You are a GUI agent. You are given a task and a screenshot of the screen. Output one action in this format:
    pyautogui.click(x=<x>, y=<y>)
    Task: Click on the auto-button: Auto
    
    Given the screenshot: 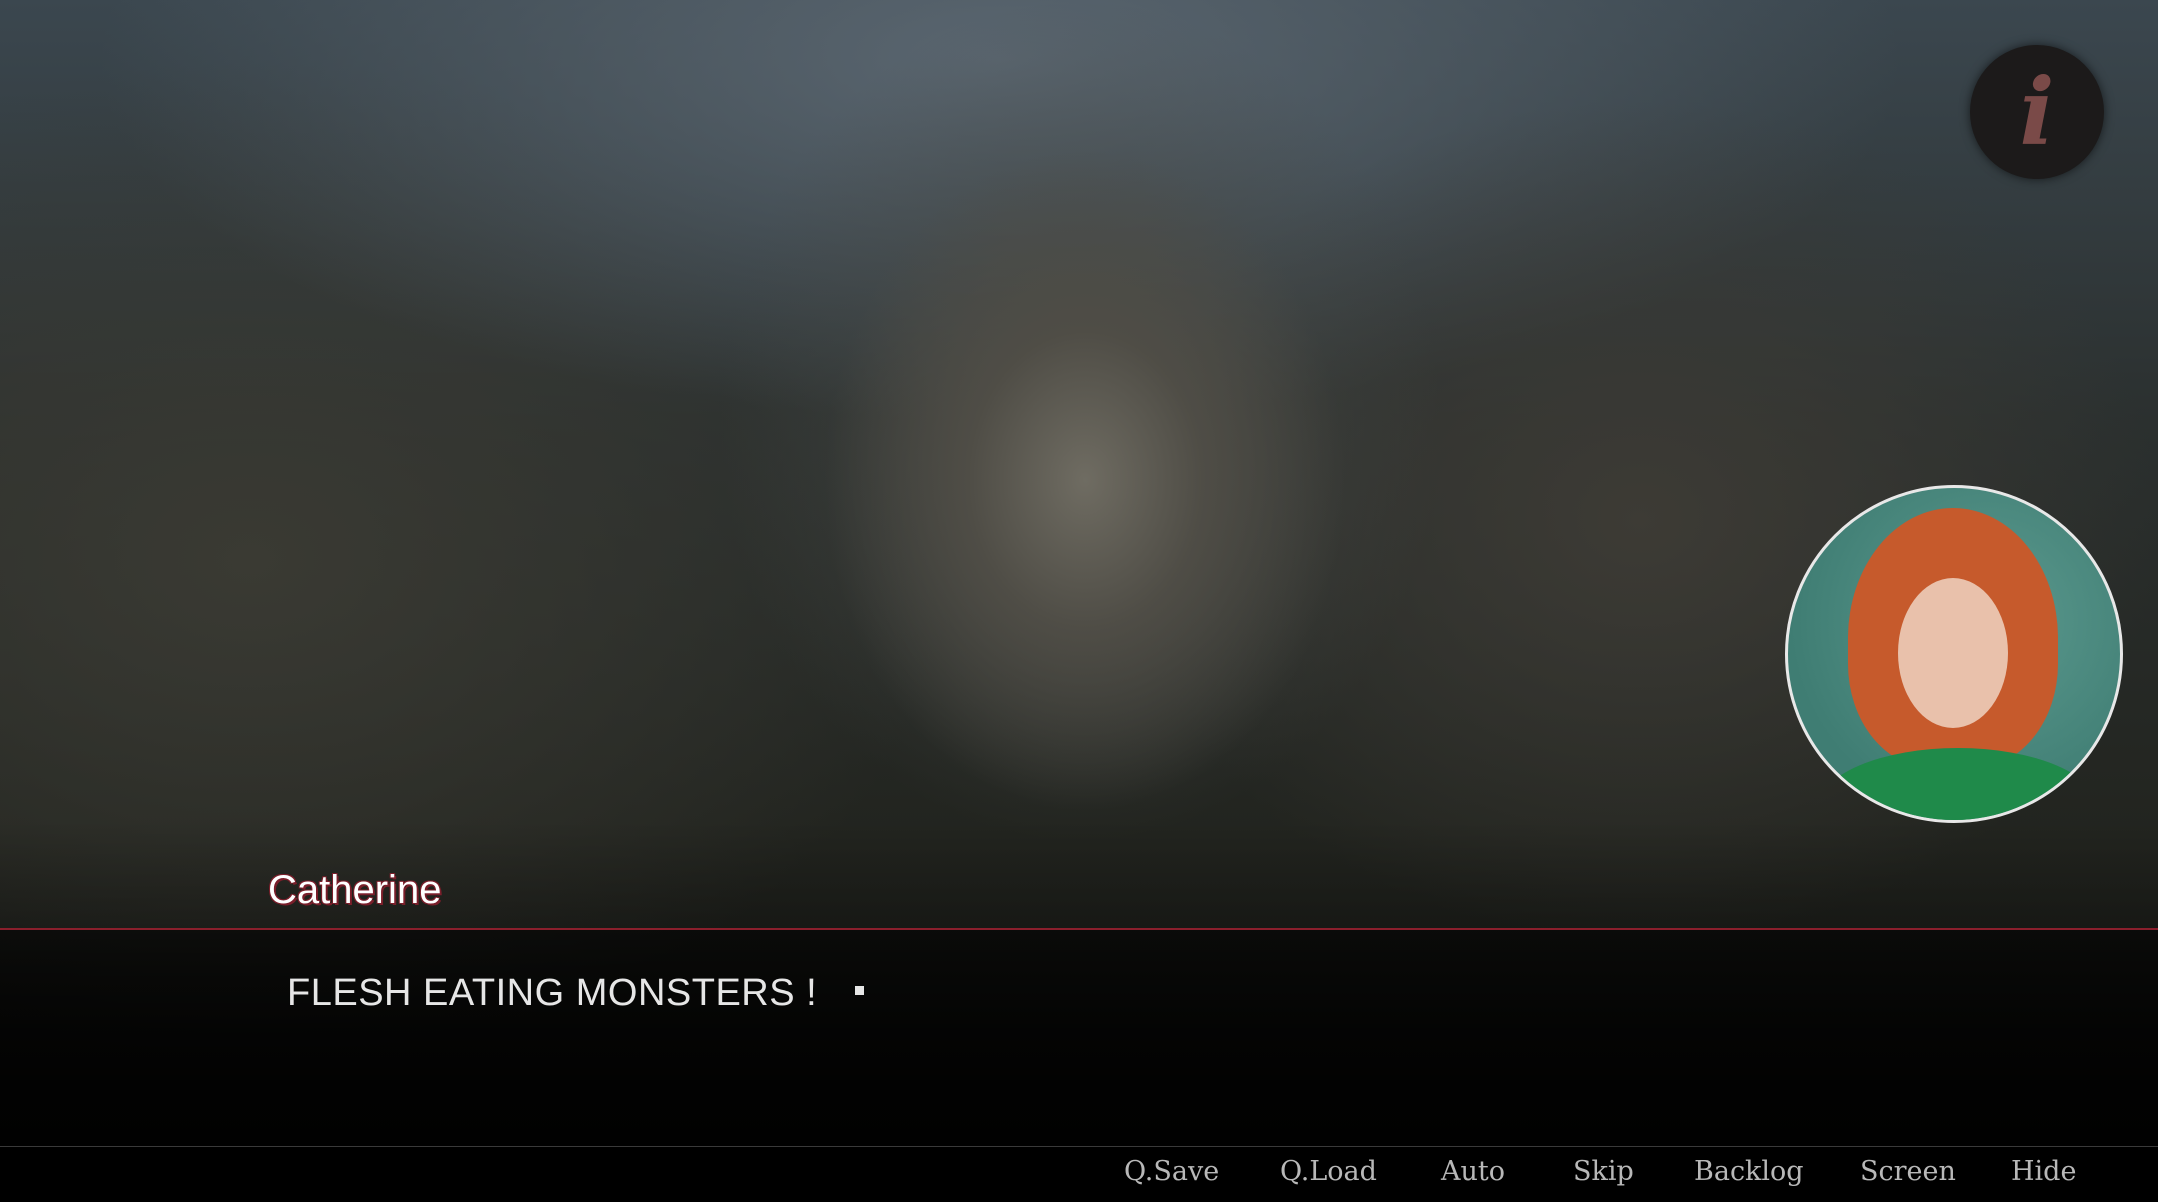 What is the action you would take?
    pyautogui.click(x=1473, y=1171)
    